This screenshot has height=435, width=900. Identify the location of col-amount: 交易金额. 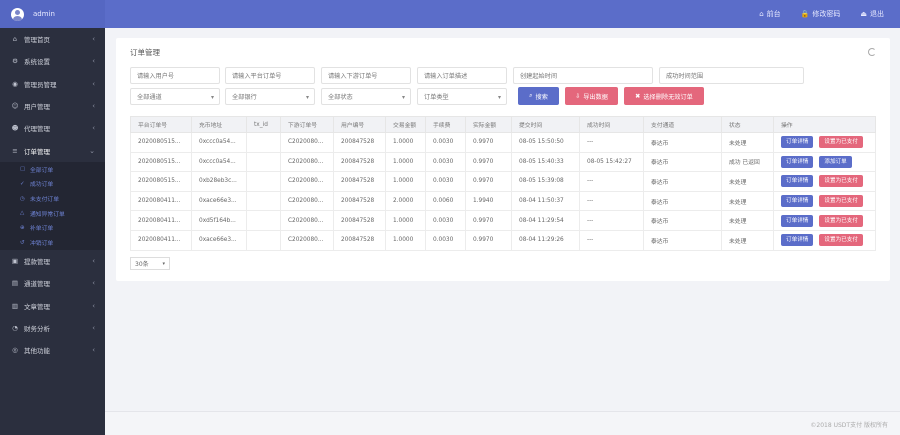
(405, 124).